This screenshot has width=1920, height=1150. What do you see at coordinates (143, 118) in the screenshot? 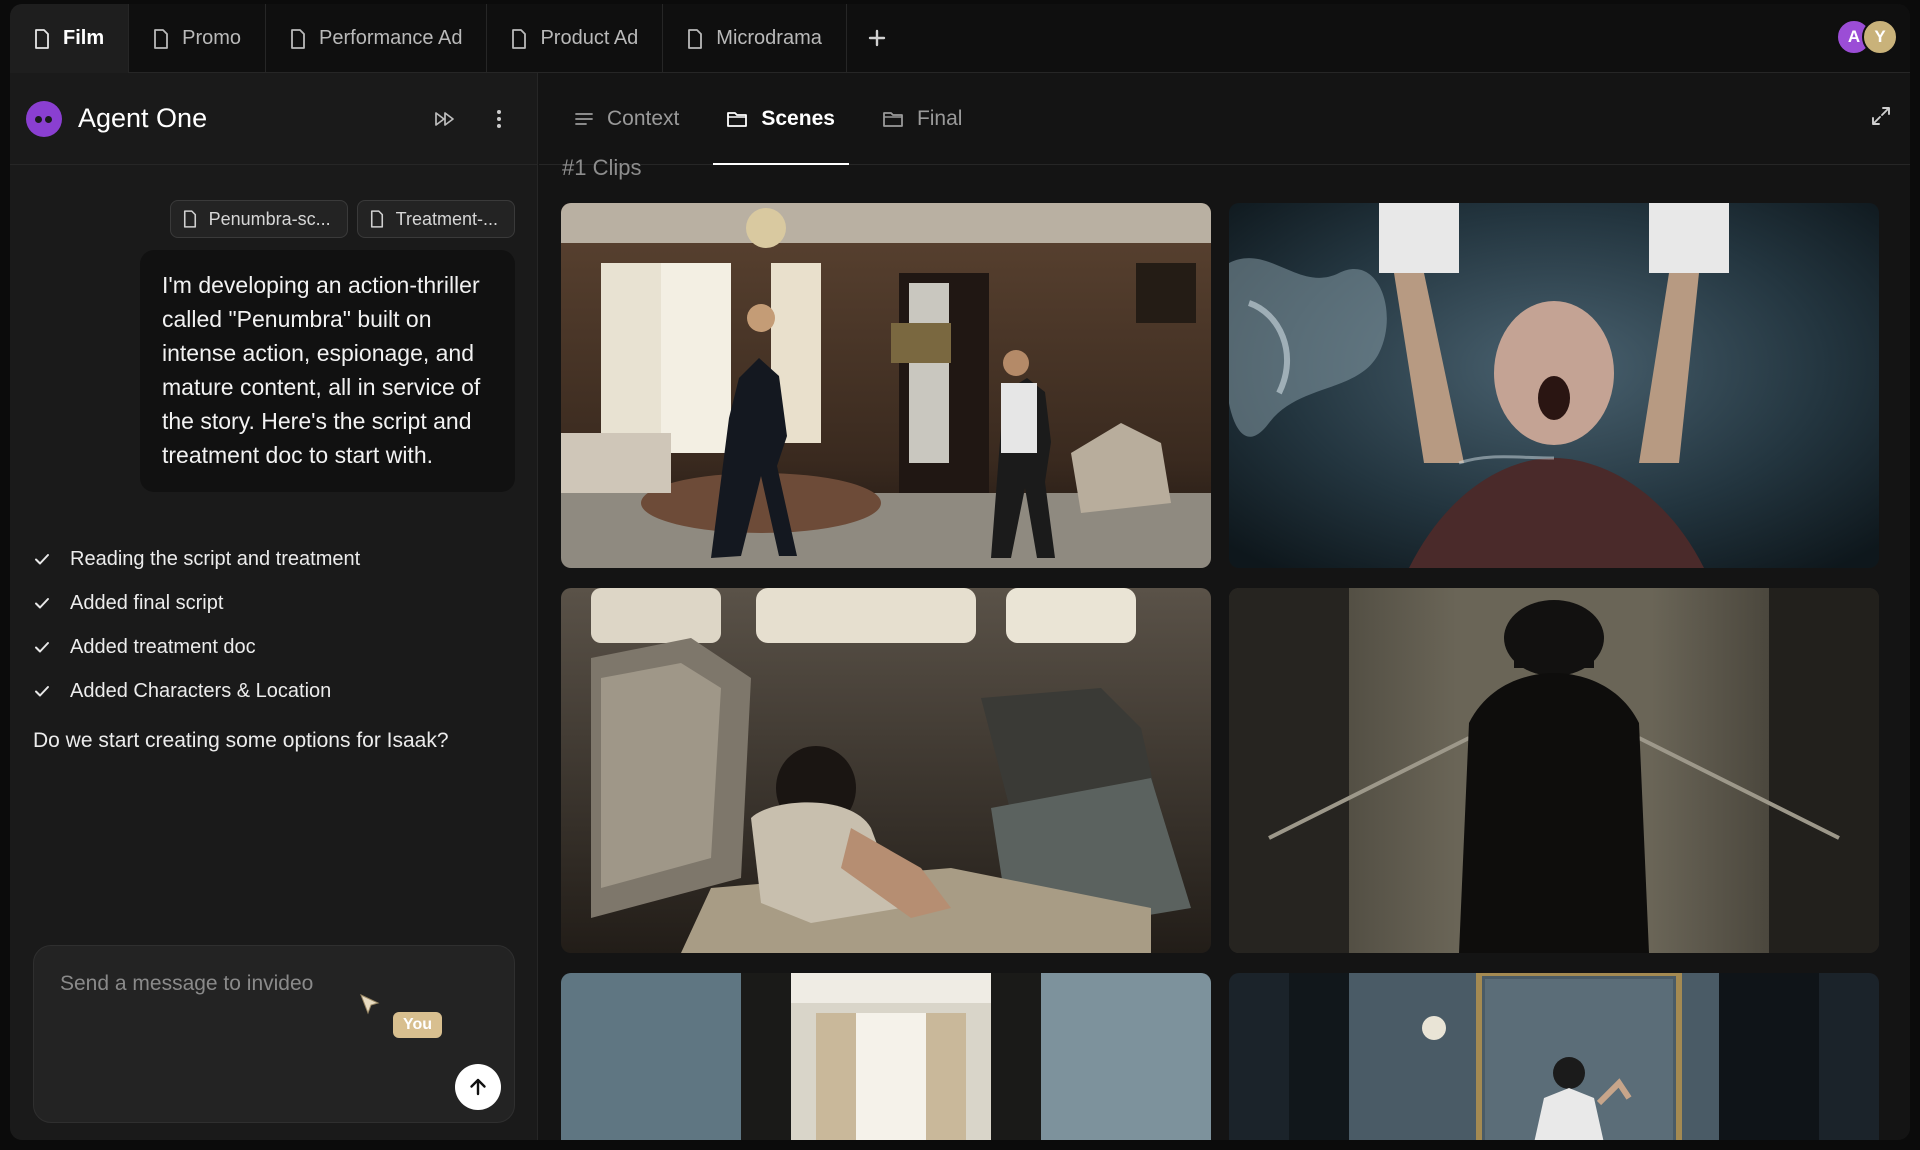
I see `agent-name: Agent One` at bounding box center [143, 118].